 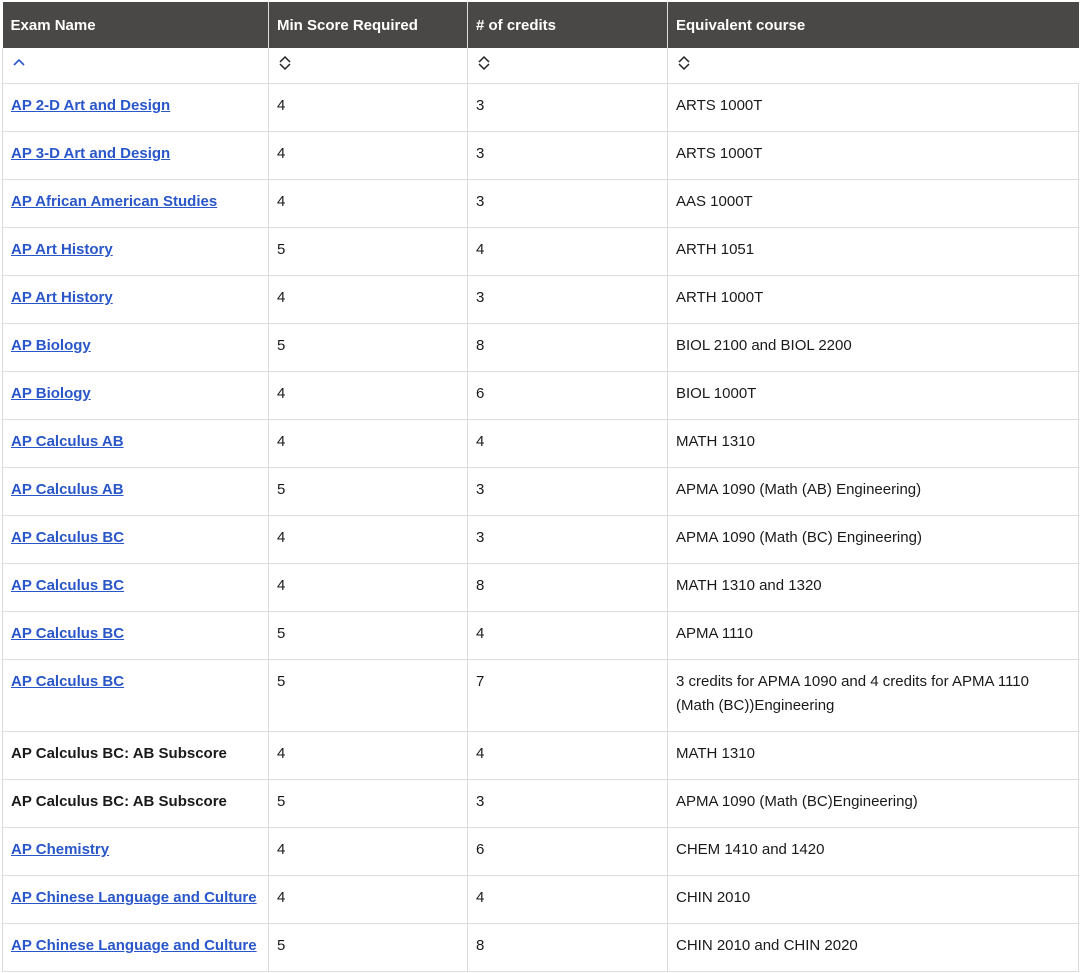 I want to click on column-header-credits: # of credits, so click(x=567, y=25).